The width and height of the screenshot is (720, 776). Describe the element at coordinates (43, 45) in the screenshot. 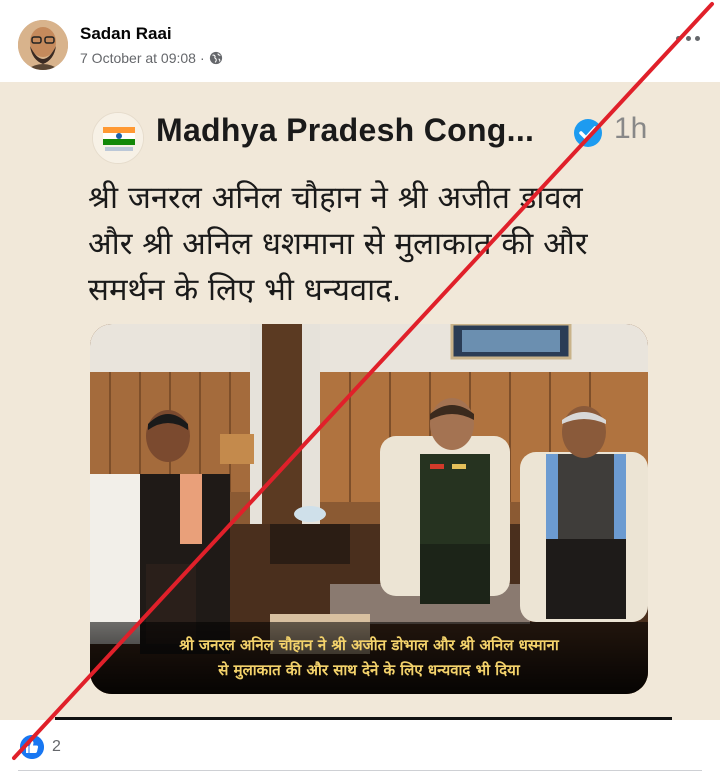

I see `author-avatar` at that location.